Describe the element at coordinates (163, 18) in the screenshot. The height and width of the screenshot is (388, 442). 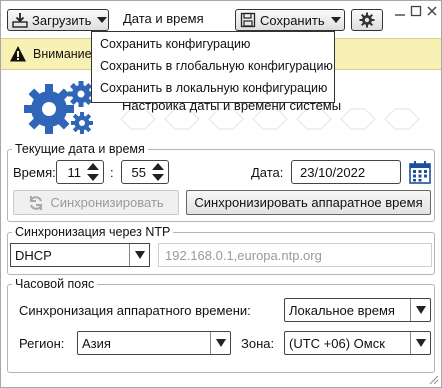
I see `window-title: Дата и время` at that location.